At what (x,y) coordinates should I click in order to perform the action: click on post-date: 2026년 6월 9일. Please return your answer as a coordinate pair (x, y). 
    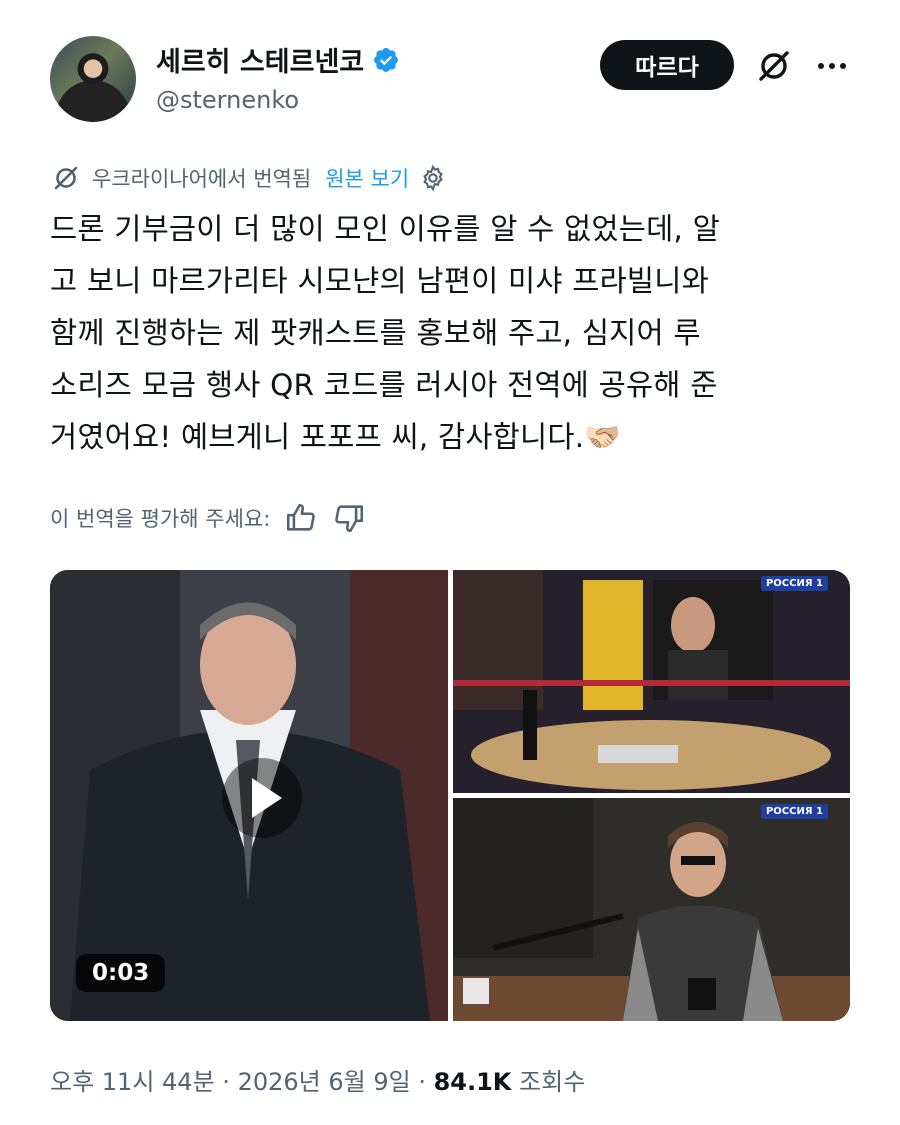
    Looking at the image, I should click on (324, 1082).